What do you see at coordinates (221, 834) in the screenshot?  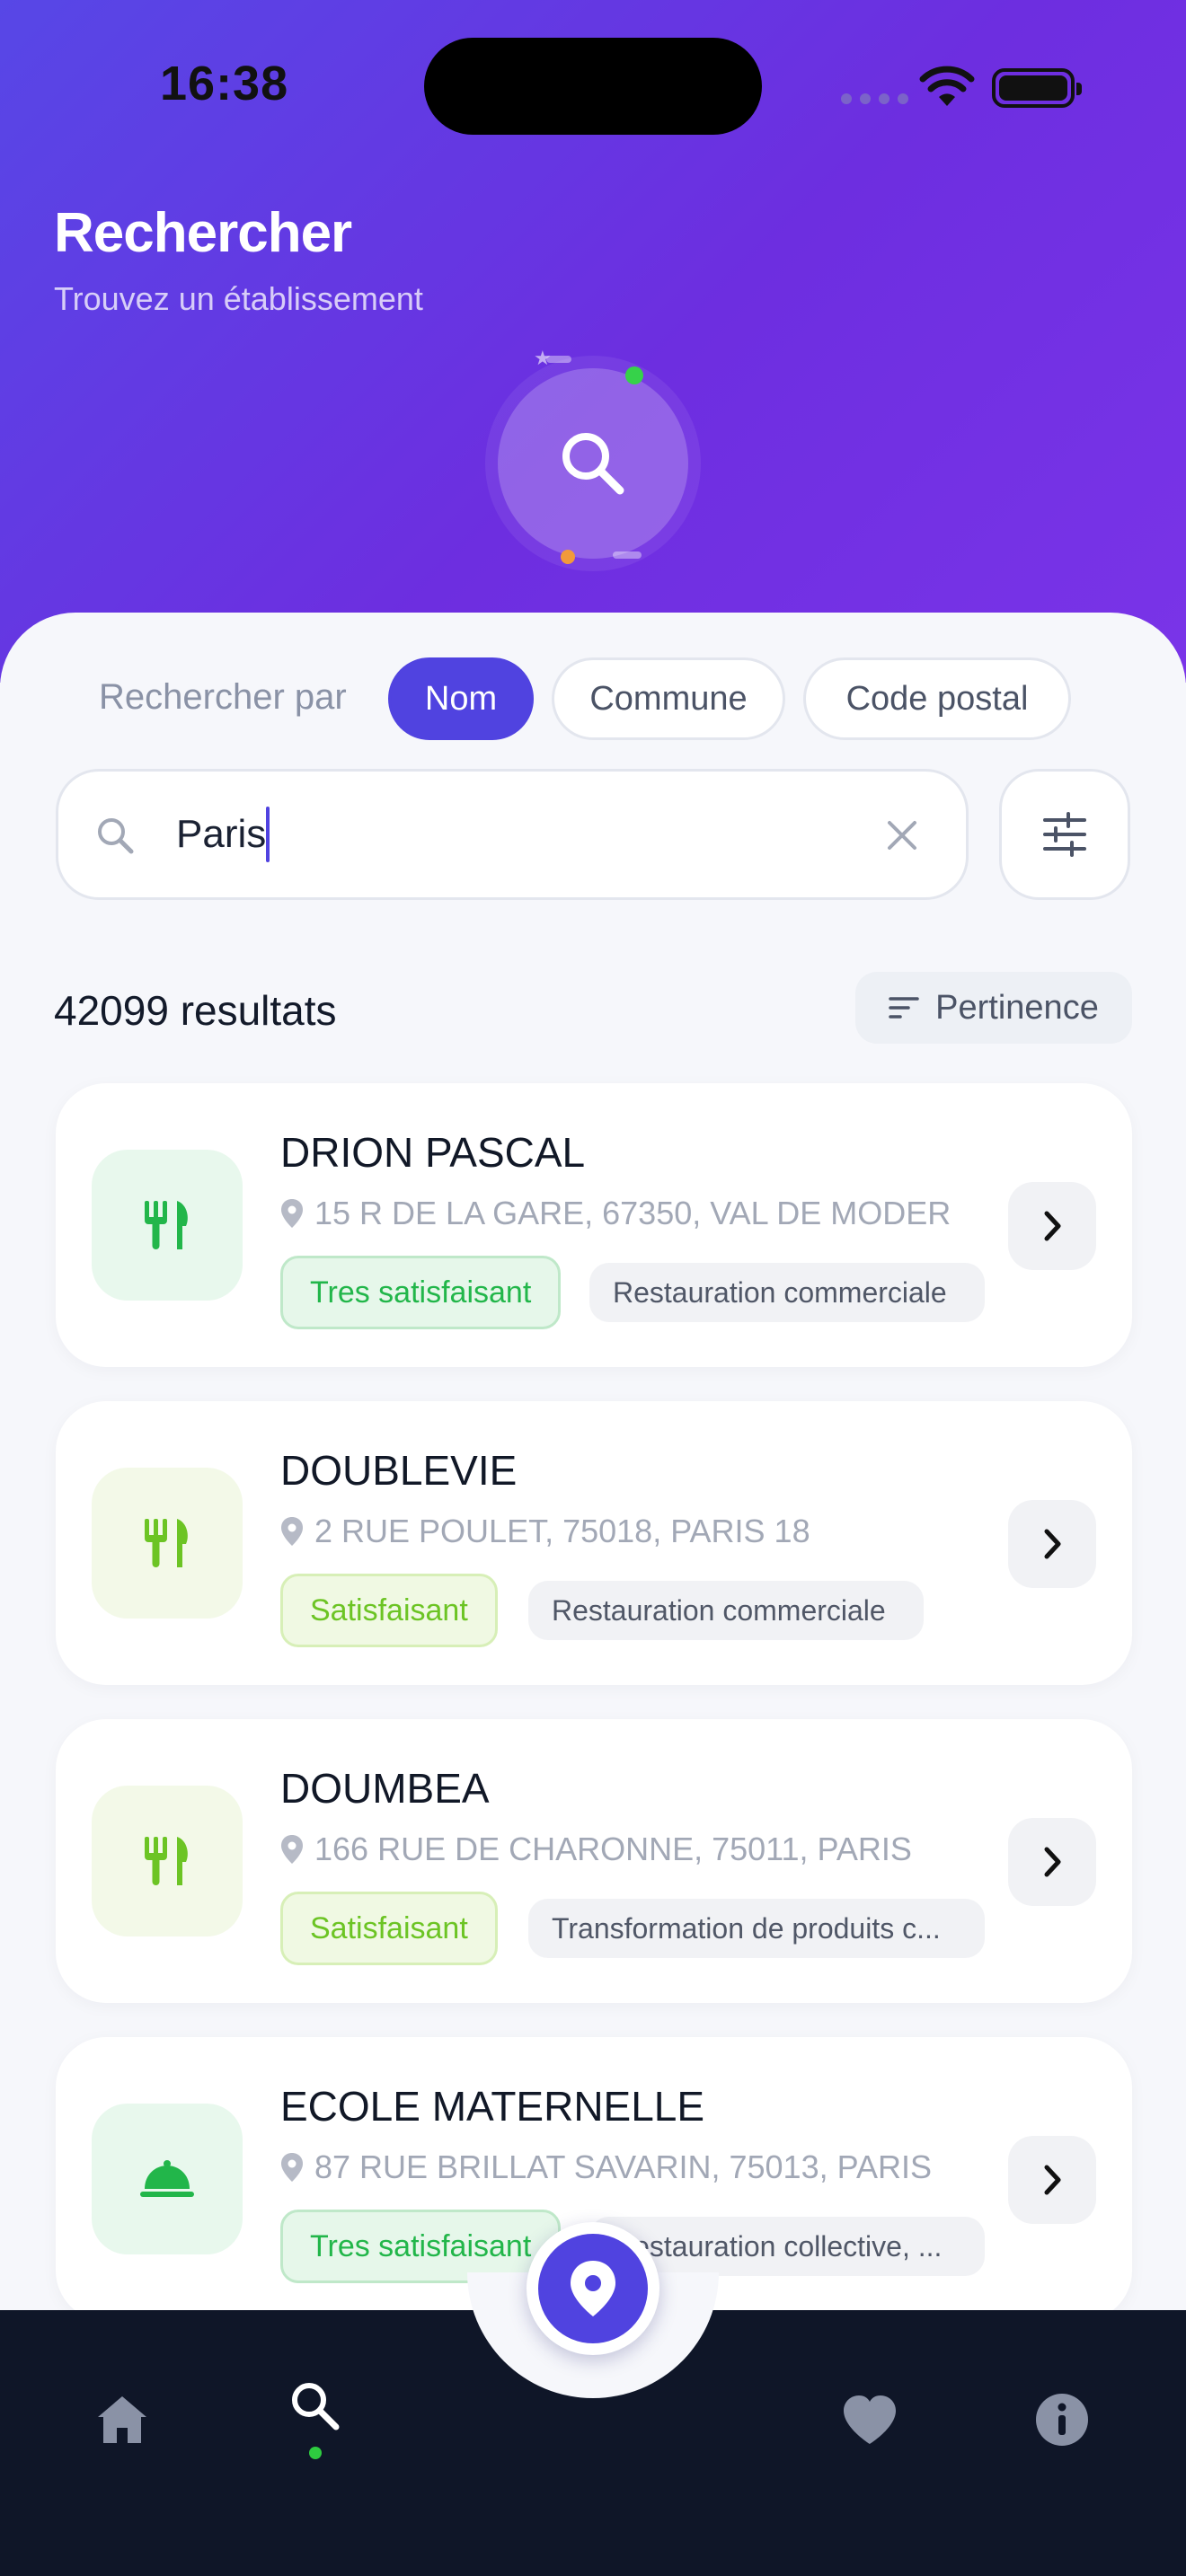 I see `search-input-value: Paris` at bounding box center [221, 834].